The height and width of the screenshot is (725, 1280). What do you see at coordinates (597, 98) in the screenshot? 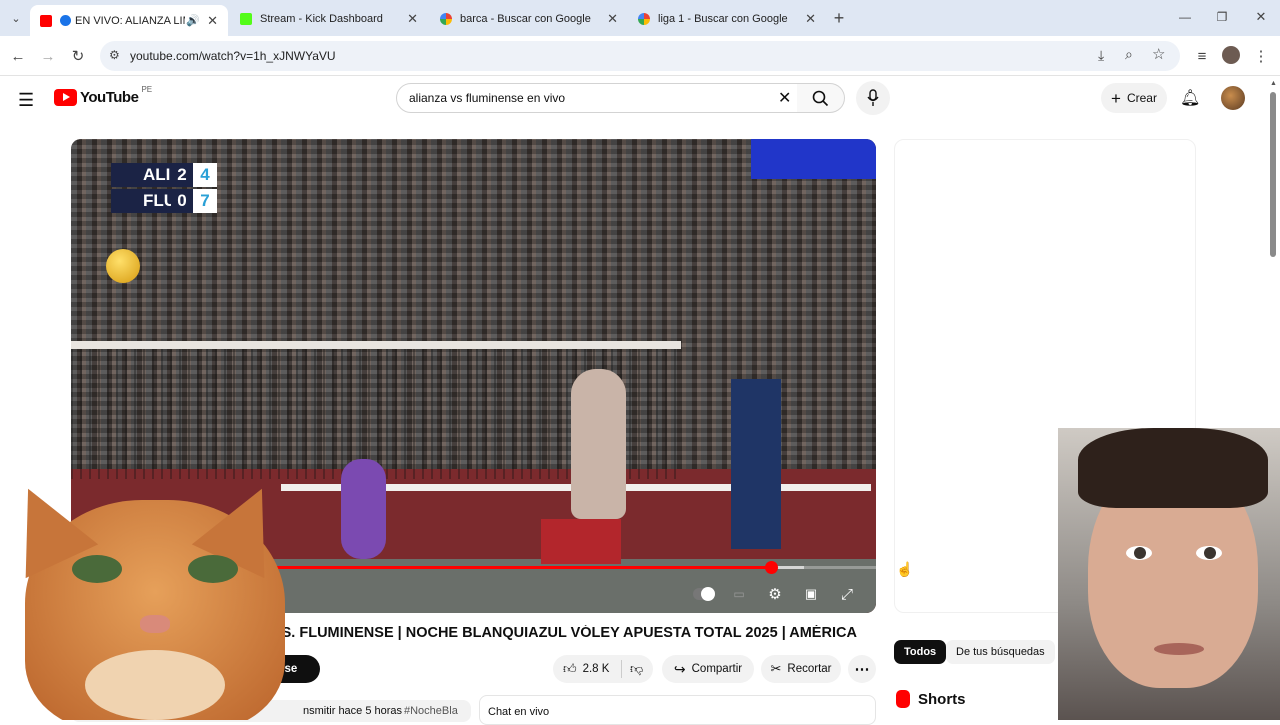
I see `search-input: alianza vs fluminense en vivo ✕` at bounding box center [597, 98].